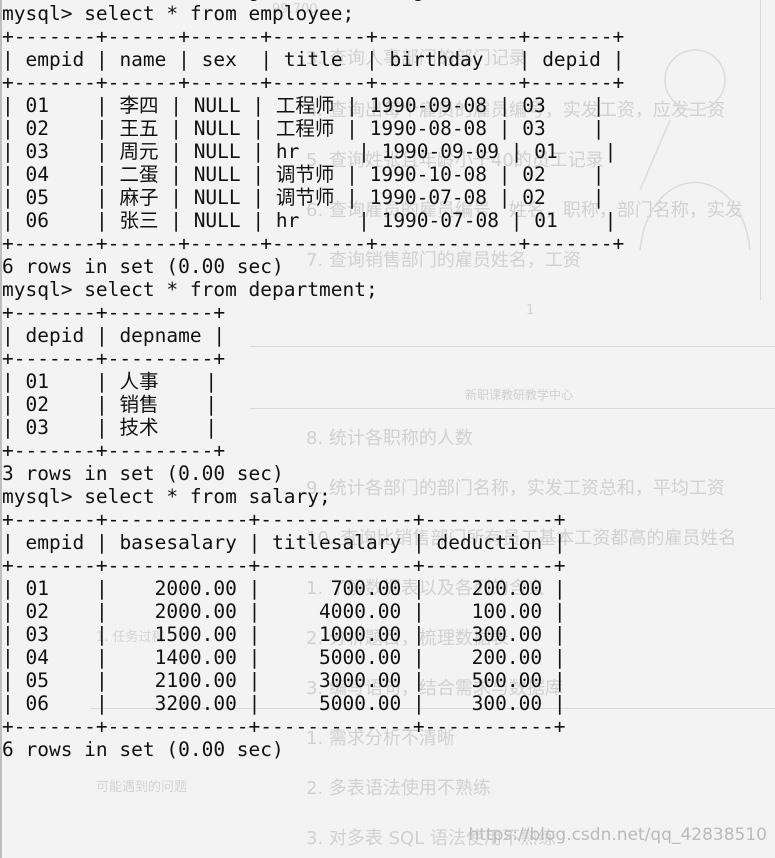  What do you see at coordinates (139, 151) in the screenshot?
I see `table-cell: 周元` at bounding box center [139, 151].